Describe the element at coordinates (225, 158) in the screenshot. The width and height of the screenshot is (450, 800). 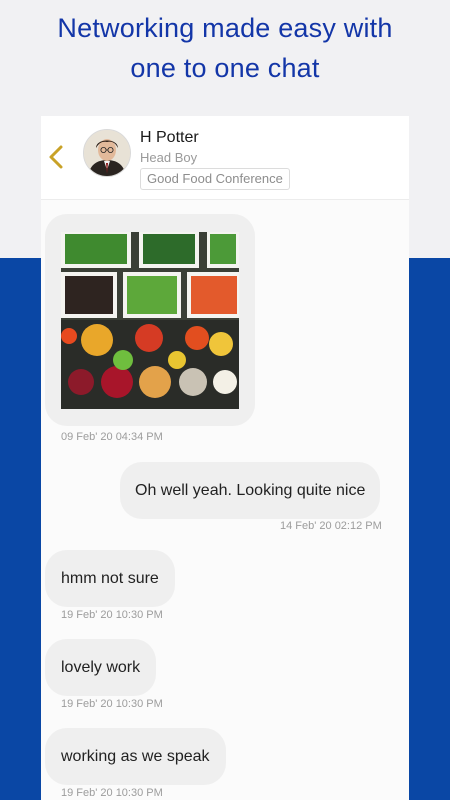
I see `chat-header: H Potter Head Boy Good Food Conference` at that location.